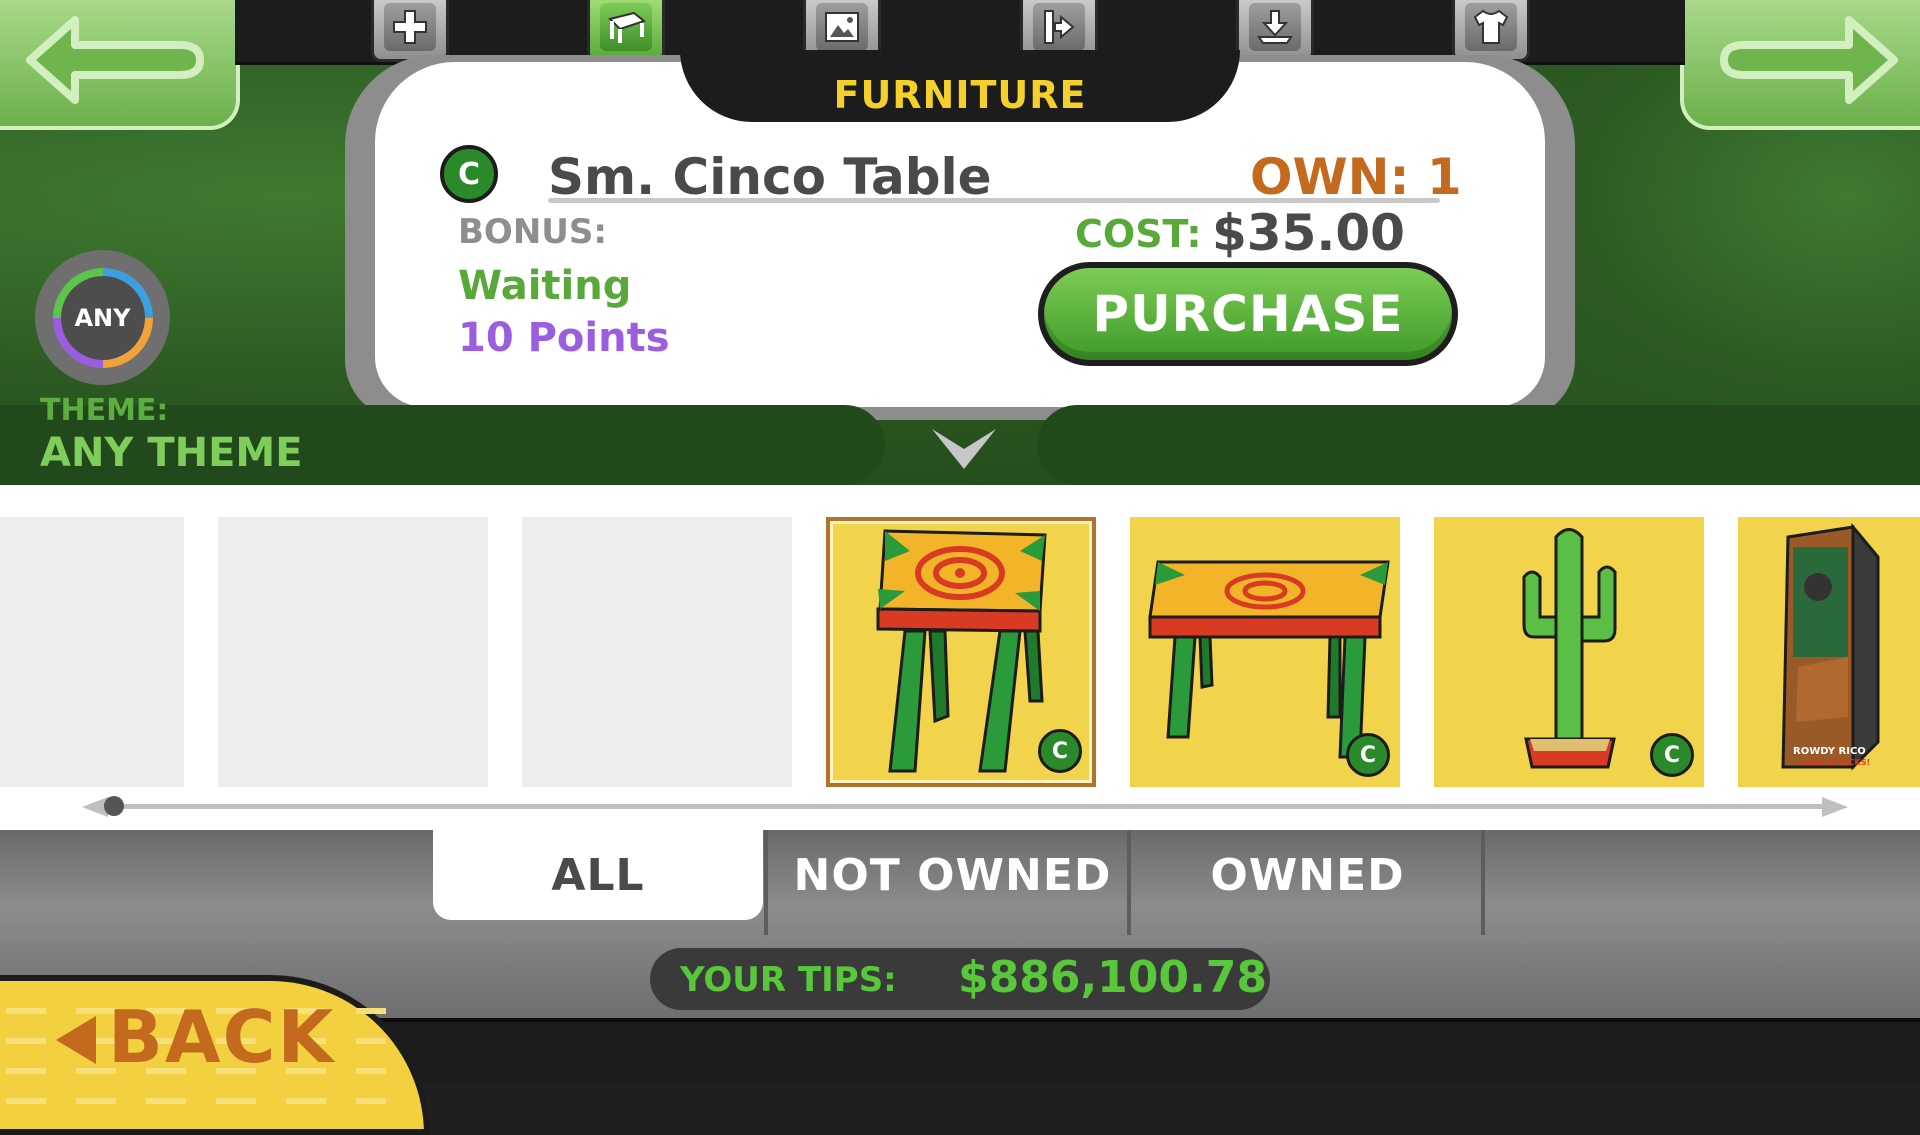  Describe the element at coordinates (104, 410) in the screenshot. I see `theme-label: THEME:` at that location.